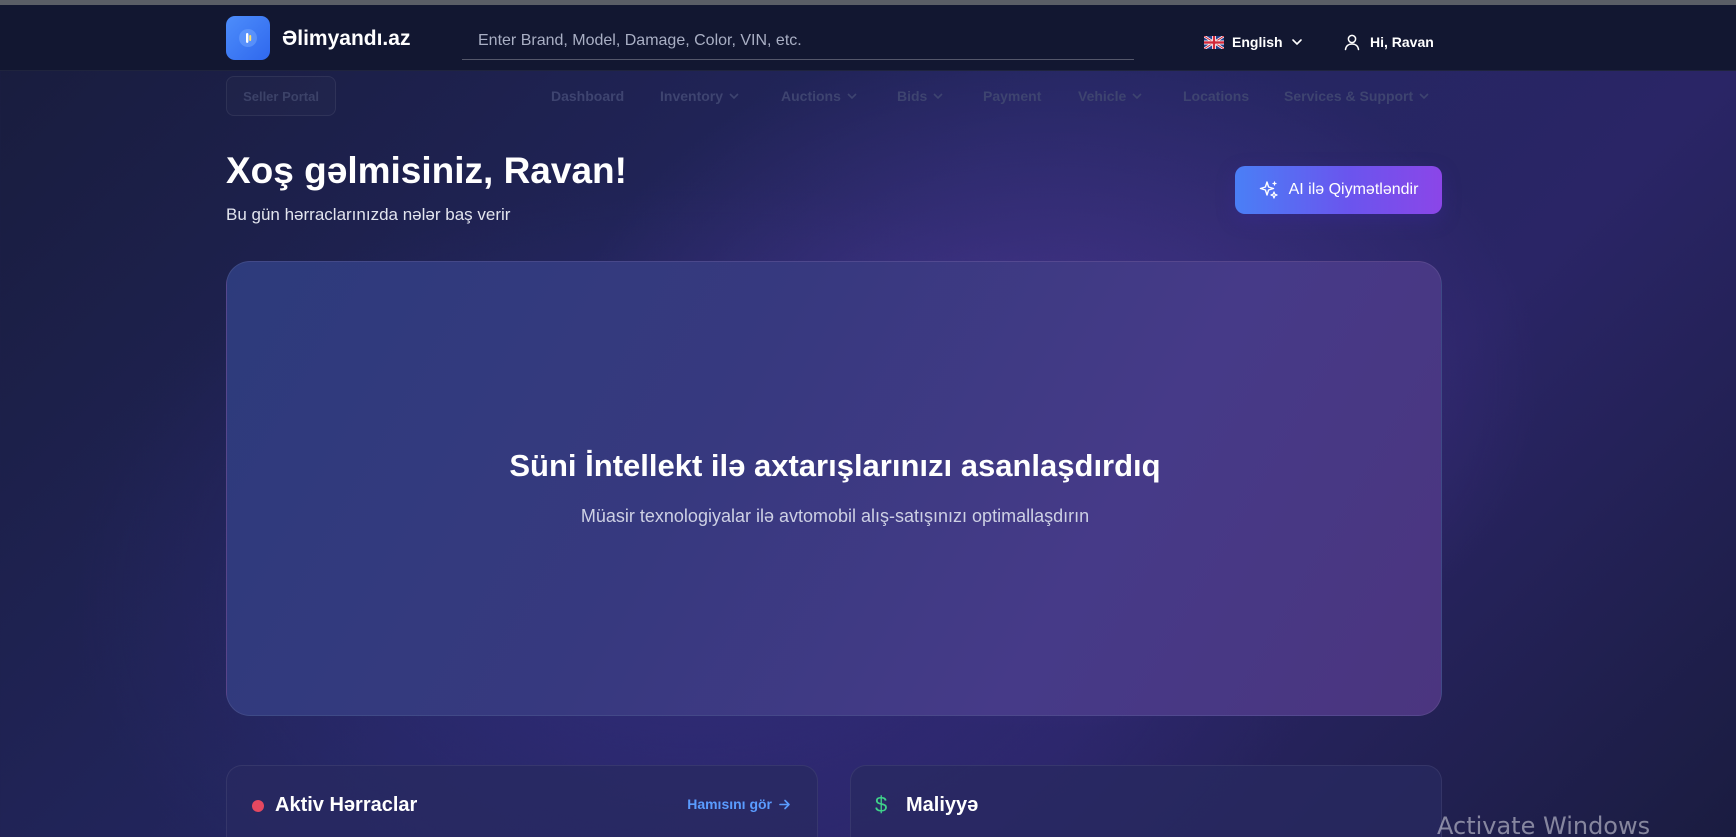  I want to click on search-input, so click(798, 41).